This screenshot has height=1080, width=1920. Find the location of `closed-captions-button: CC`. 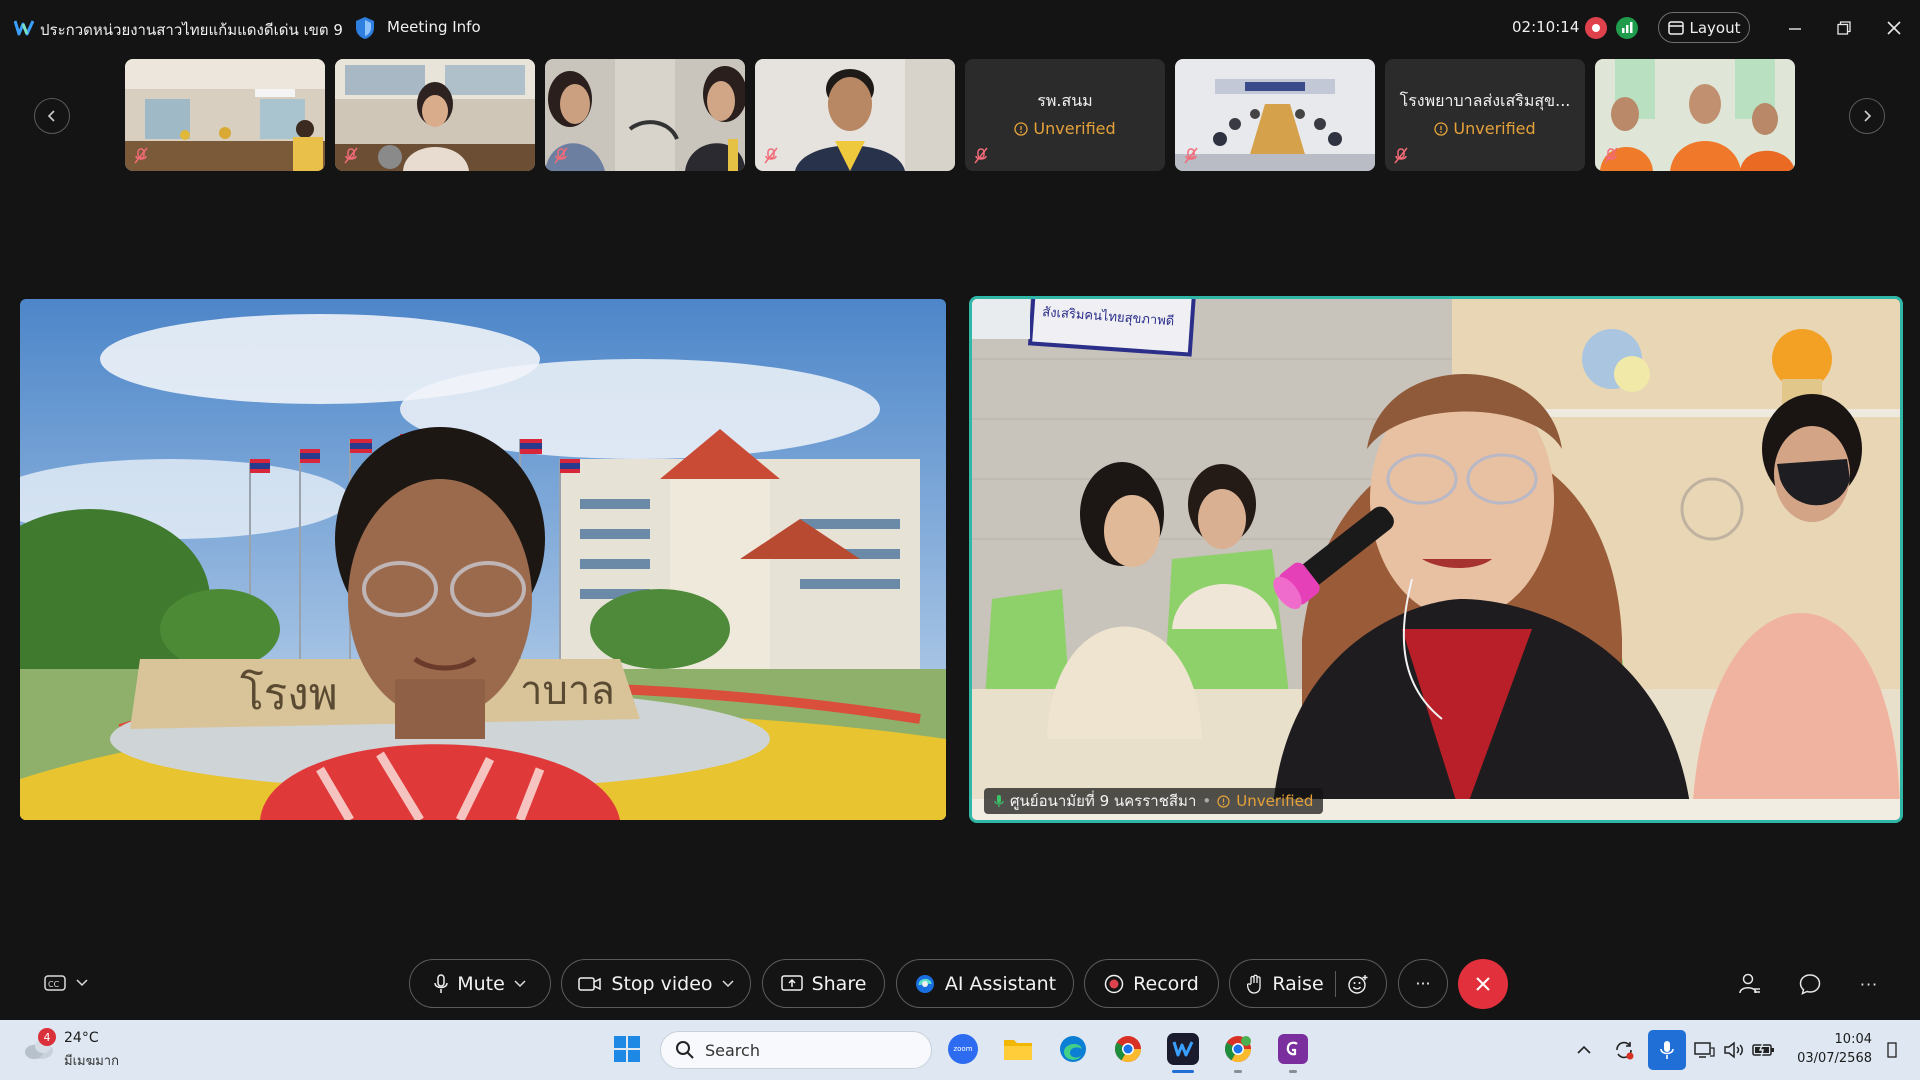

closed-captions-button: CC is located at coordinates (74, 983).